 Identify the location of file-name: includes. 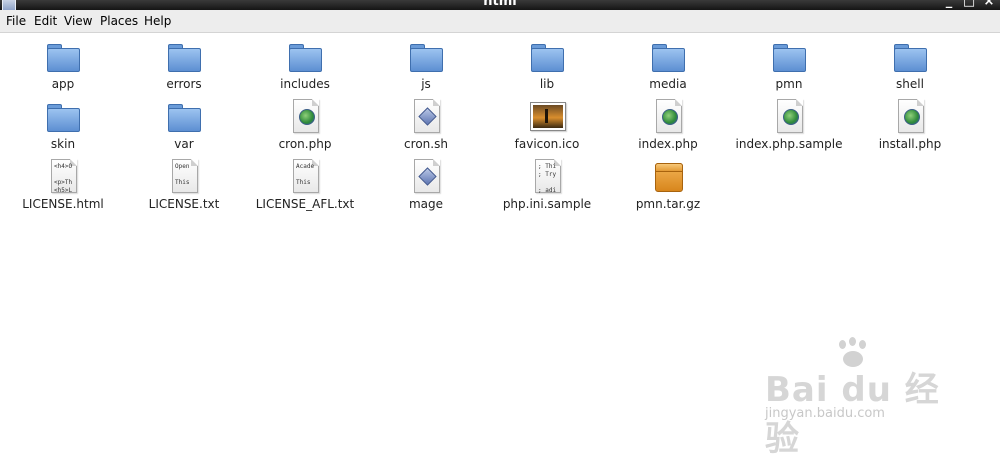
(305, 84).